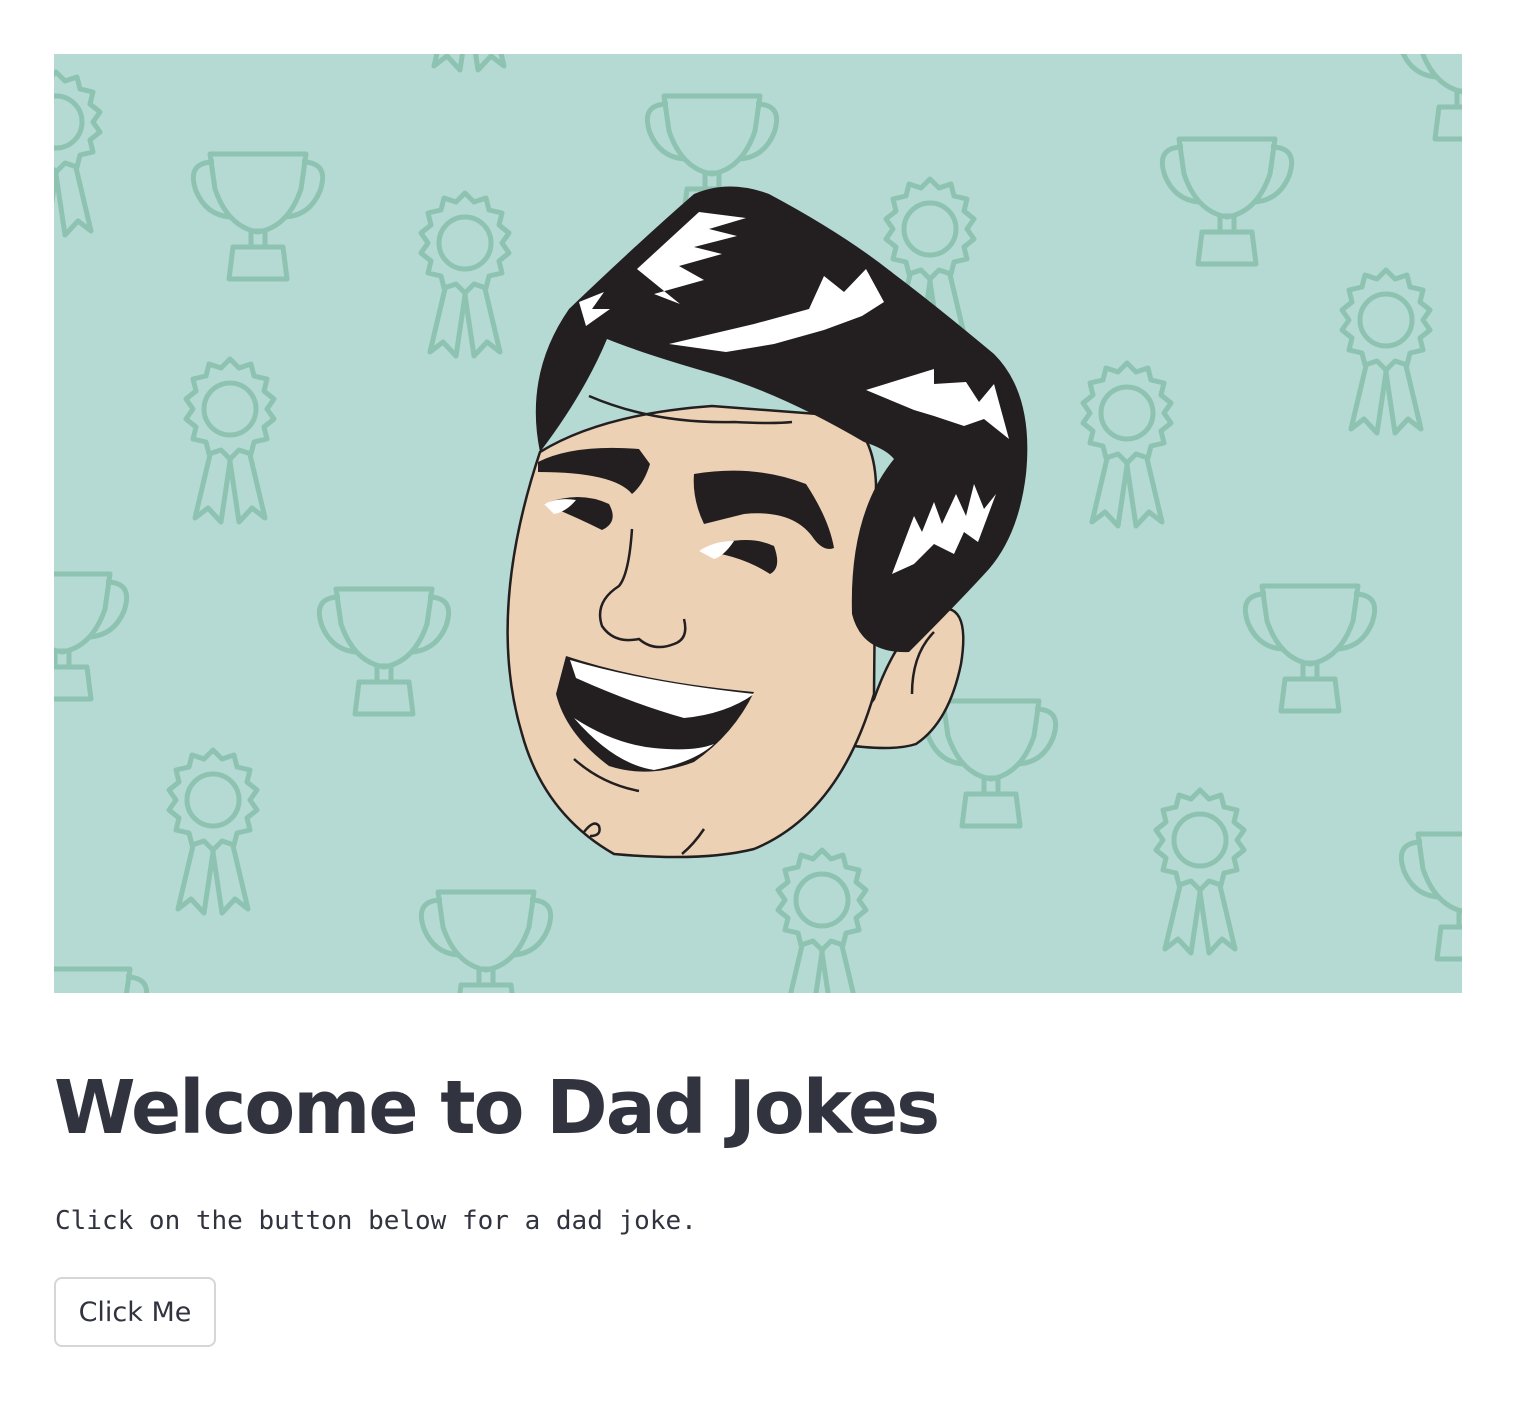 Image resolution: width=1540 pixels, height=1424 pixels. What do you see at coordinates (135, 1312) in the screenshot?
I see `click-me-button: Click Me` at bounding box center [135, 1312].